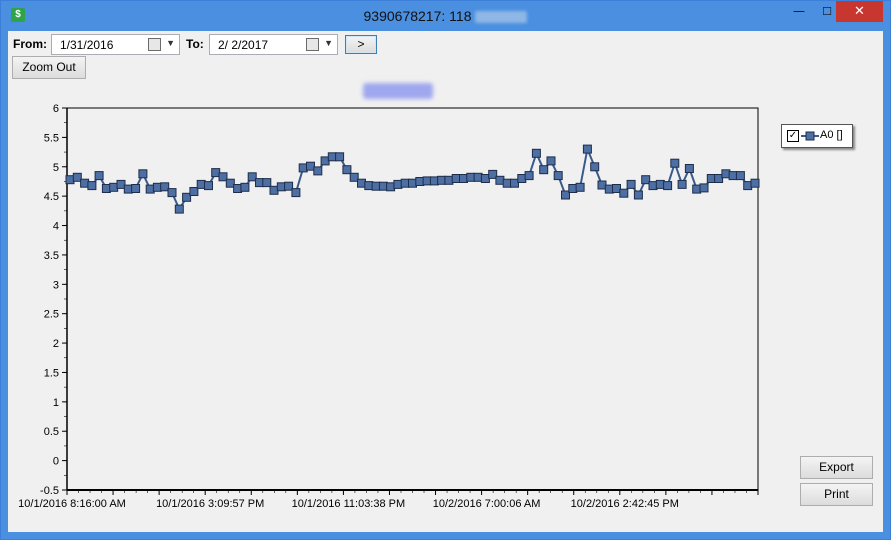 This screenshot has width=891, height=540. What do you see at coordinates (56, 168) in the screenshot?
I see `y-tick-label: 5` at bounding box center [56, 168].